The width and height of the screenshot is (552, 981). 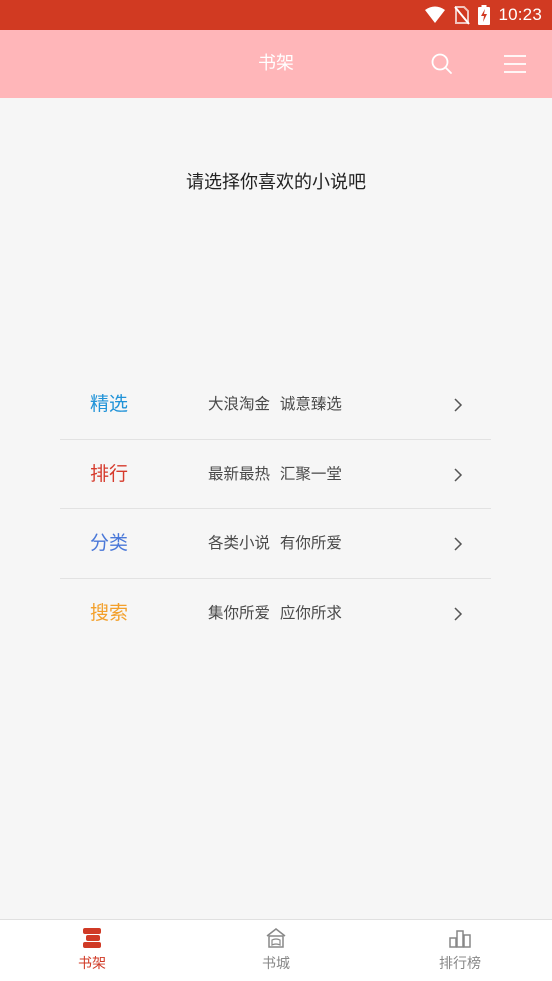 What do you see at coordinates (92, 938) in the screenshot?
I see `bookshelf-icon` at bounding box center [92, 938].